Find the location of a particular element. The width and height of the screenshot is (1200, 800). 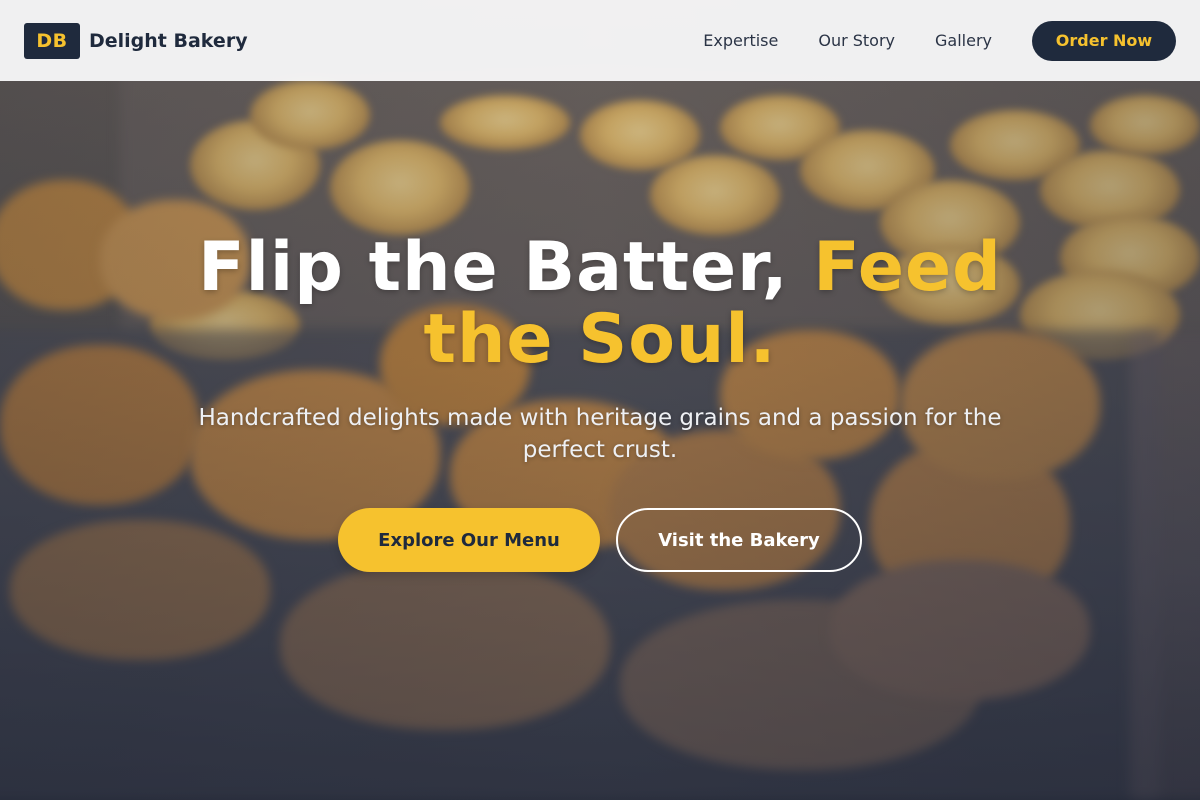

main-nav: Expertise Our Story Gallery Order Now is located at coordinates (939, 40).